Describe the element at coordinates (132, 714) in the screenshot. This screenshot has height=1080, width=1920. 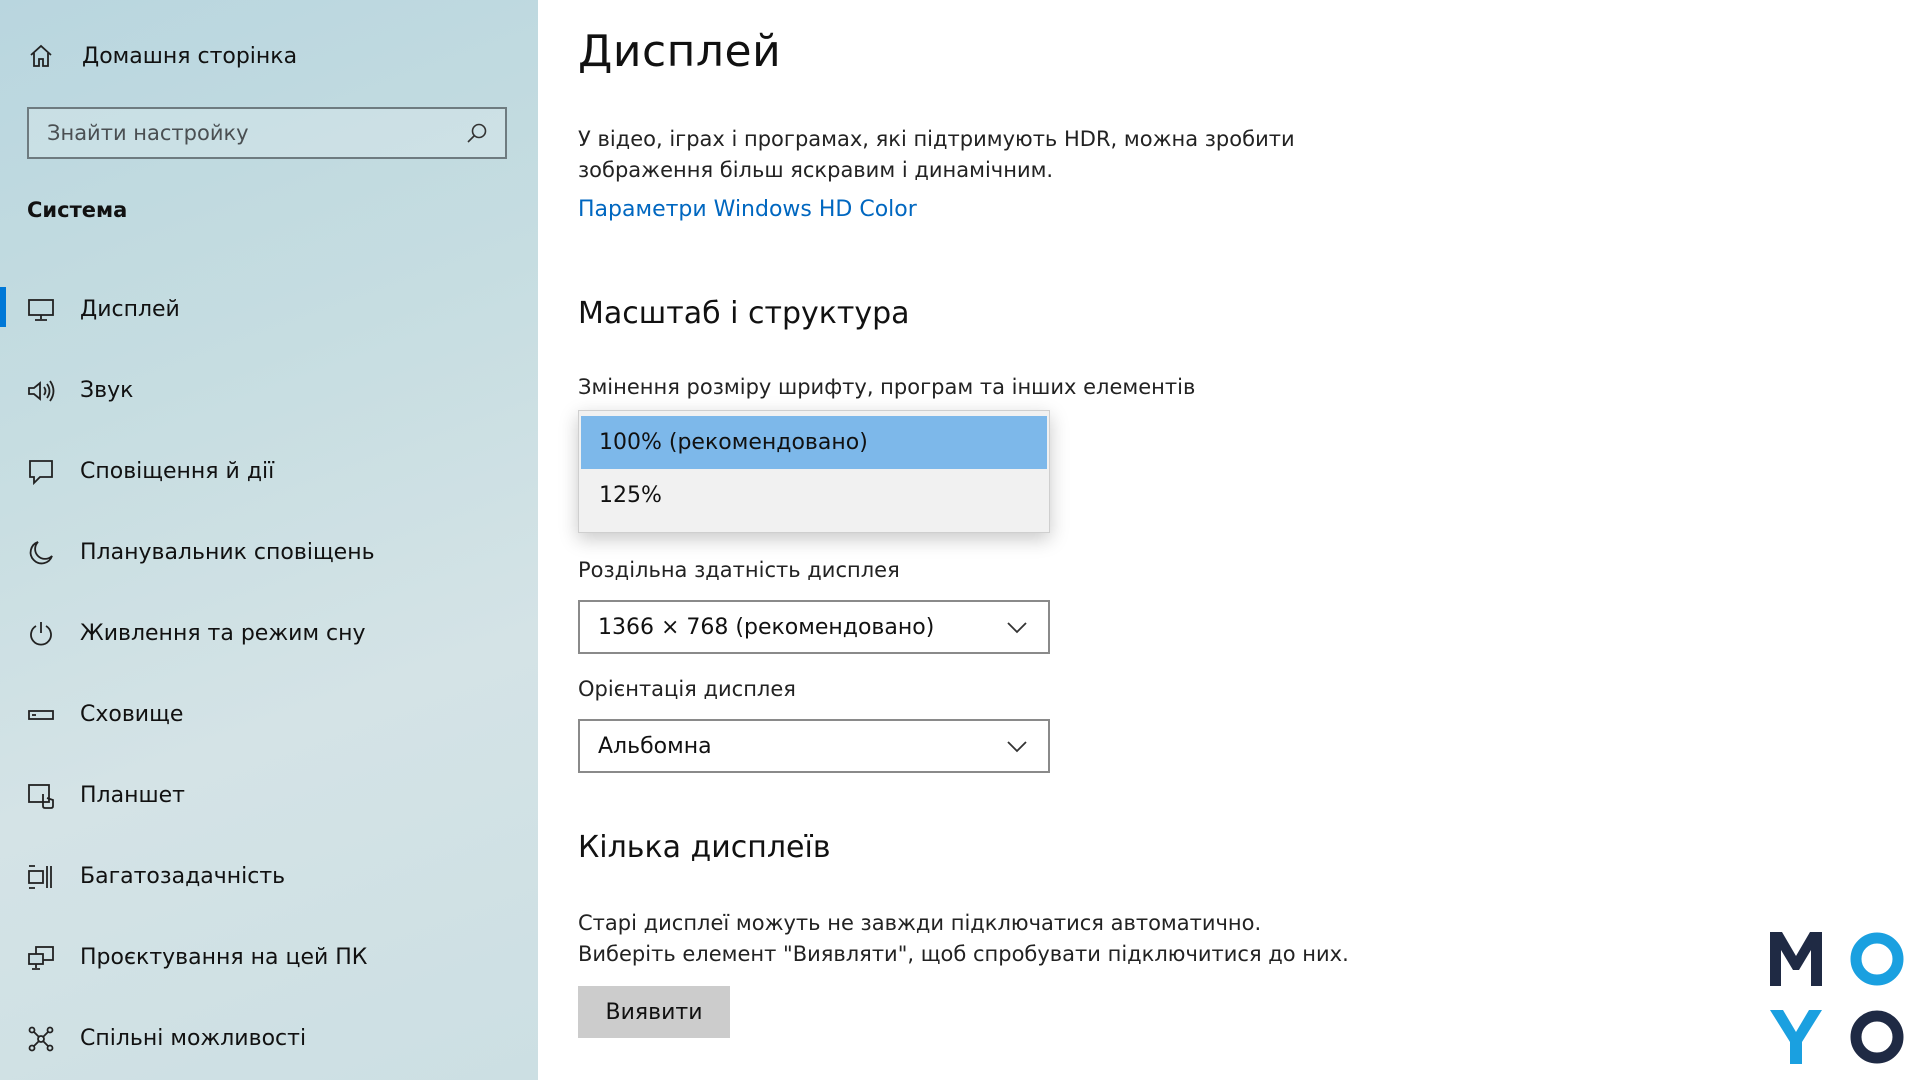
I see `sidebar-item-label: Сховище` at that location.